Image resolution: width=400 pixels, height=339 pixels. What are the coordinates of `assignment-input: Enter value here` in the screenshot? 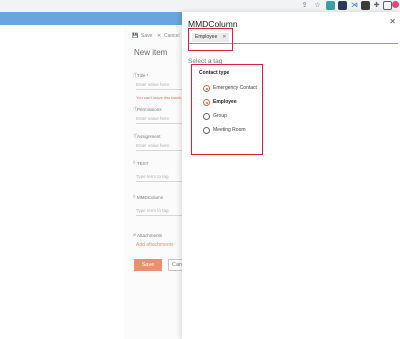 It's located at (159, 146).